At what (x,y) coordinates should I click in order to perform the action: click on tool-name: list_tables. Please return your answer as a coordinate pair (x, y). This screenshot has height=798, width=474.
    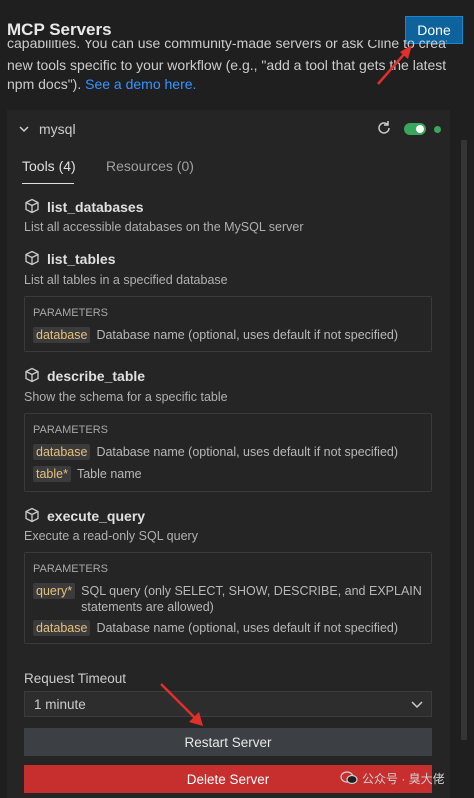
    Looking at the image, I should click on (81, 259).